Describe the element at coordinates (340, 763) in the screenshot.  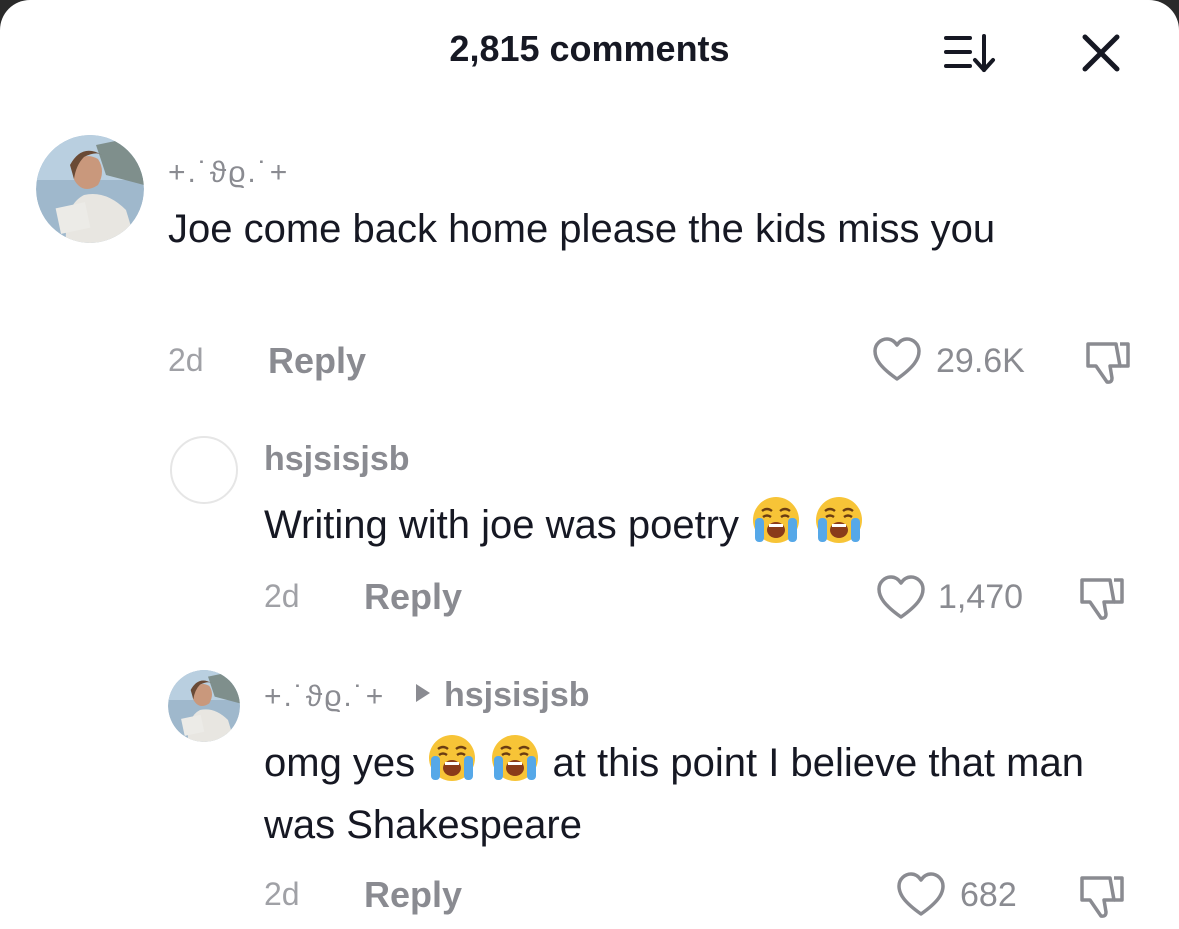
I see `comment-text-part1: omg yes` at that location.